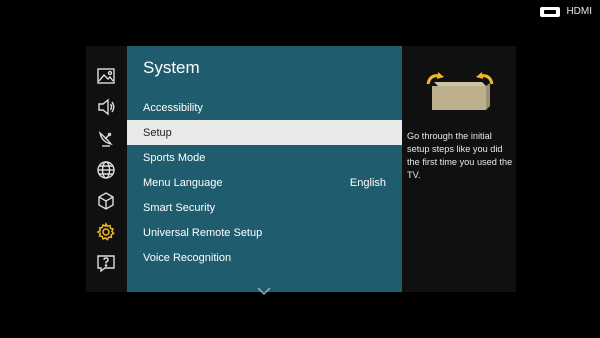 The width and height of the screenshot is (600, 338). Describe the element at coordinates (264, 182) in the screenshot. I see `menu-item-menu-language: Menu Language English` at that location.